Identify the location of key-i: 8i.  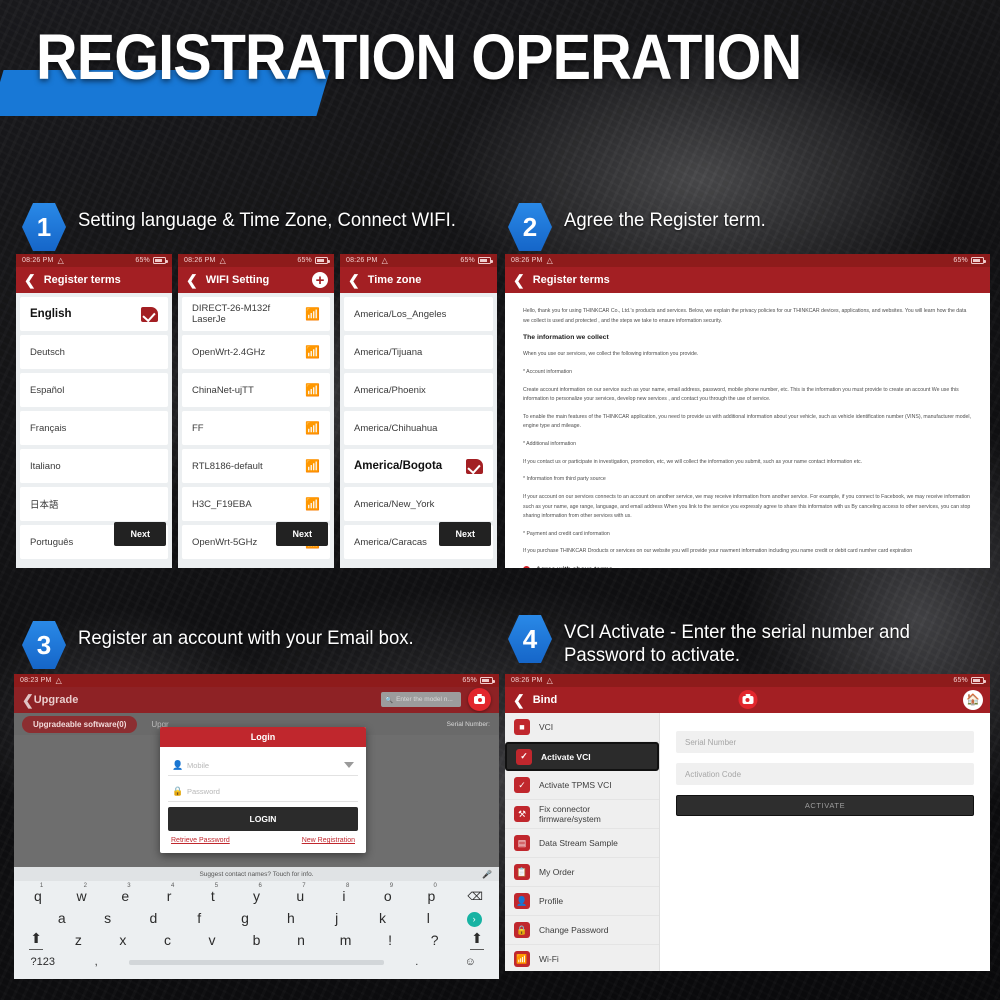
(344, 893).